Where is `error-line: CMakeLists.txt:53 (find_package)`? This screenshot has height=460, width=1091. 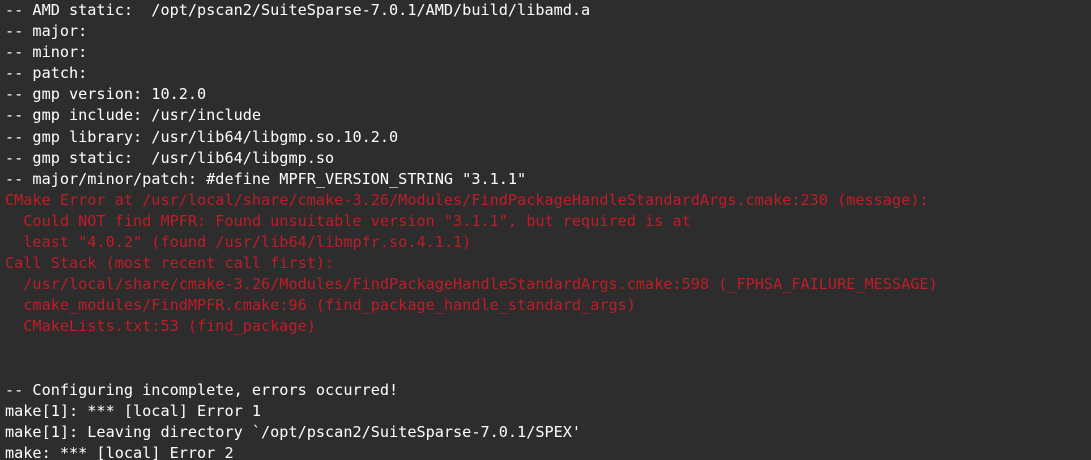
error-line: CMakeLists.txt:53 (find_package) is located at coordinates (160, 326).